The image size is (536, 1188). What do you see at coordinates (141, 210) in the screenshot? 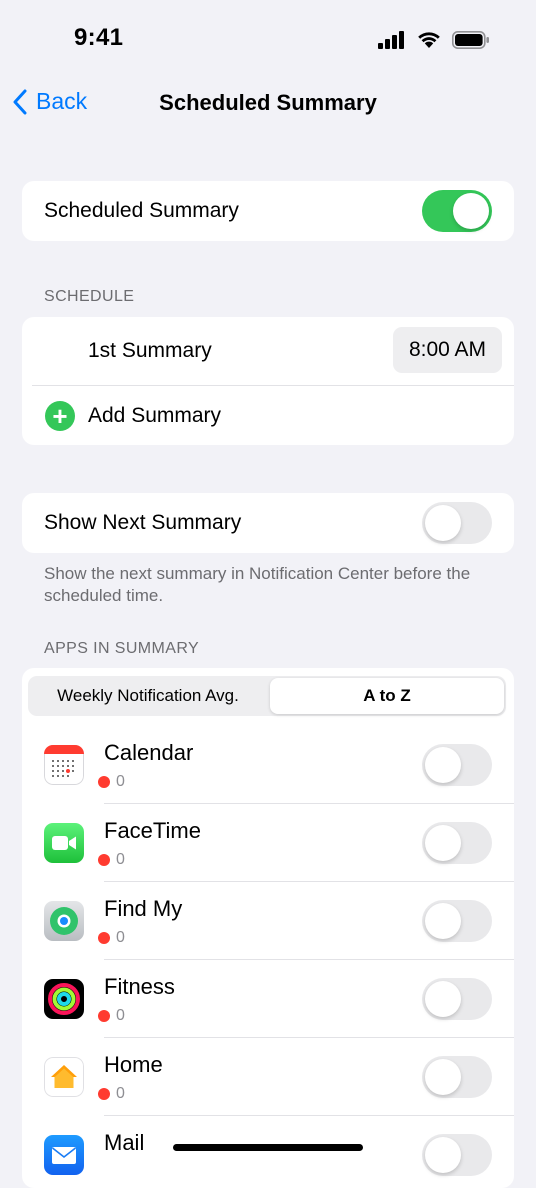
I see `scheduled-summary-label: Scheduled Summary` at bounding box center [141, 210].